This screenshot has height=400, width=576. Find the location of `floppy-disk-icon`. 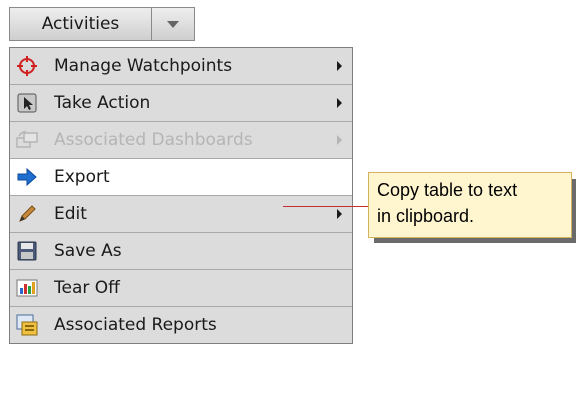

floppy-disk-icon is located at coordinates (27, 251).